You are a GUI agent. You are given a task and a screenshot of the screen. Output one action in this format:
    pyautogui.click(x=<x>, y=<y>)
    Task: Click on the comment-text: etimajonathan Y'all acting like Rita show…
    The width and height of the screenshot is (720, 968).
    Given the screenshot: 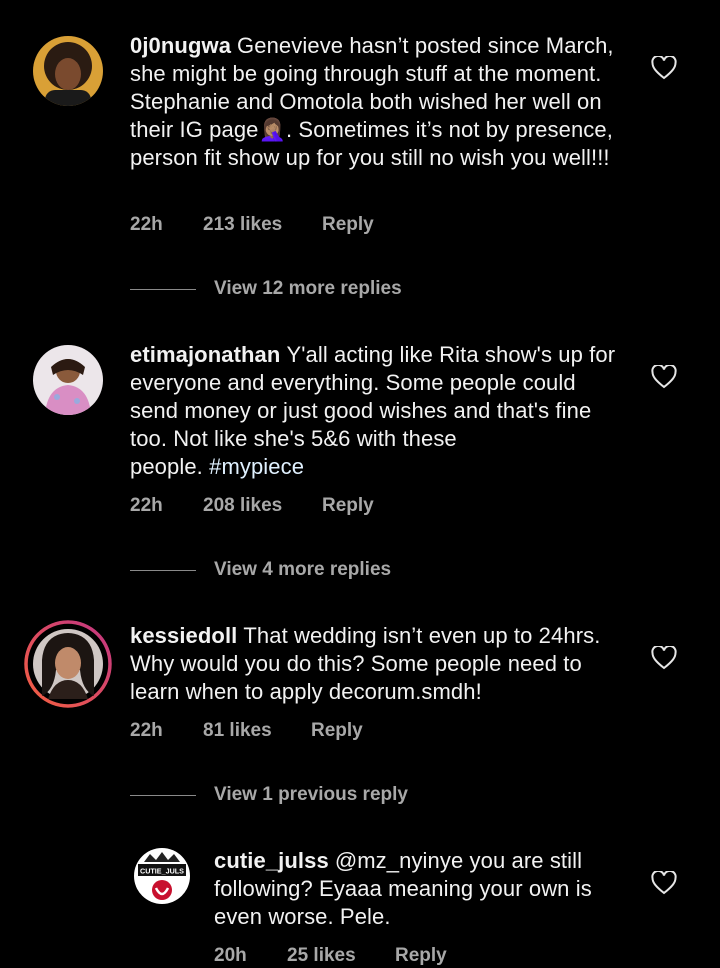 What is the action you would take?
    pyautogui.click(x=373, y=410)
    